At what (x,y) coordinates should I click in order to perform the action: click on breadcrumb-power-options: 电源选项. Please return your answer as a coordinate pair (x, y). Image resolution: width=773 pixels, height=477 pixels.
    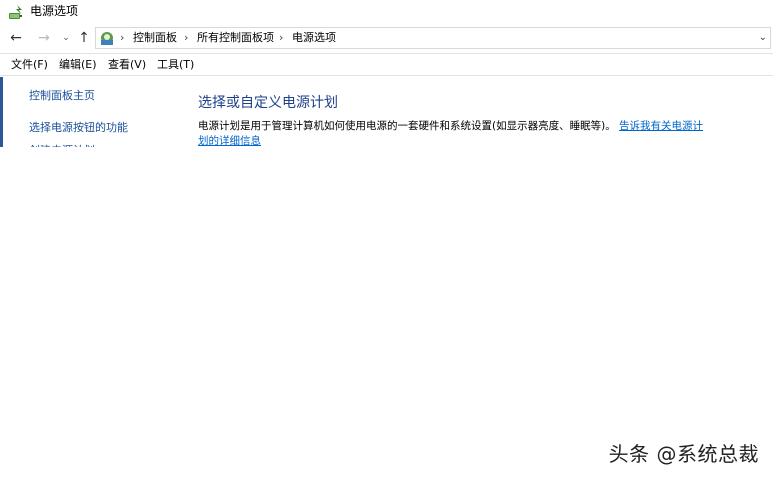
    Looking at the image, I should click on (314, 38).